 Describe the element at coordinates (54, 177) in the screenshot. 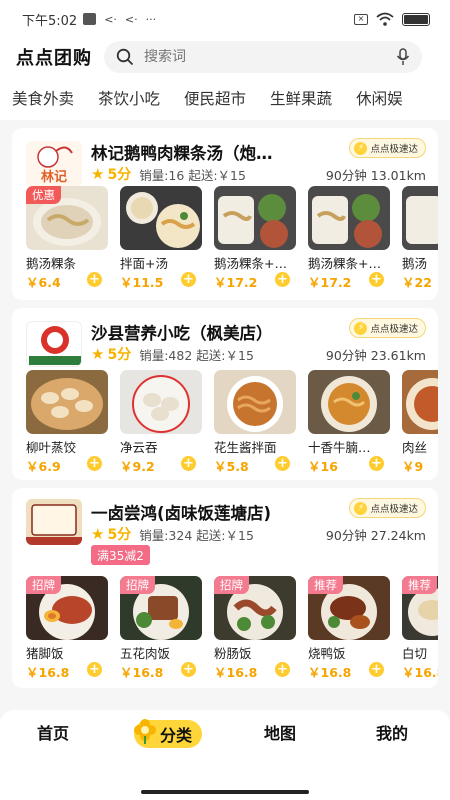

I see `svg-text: 林记` at that location.